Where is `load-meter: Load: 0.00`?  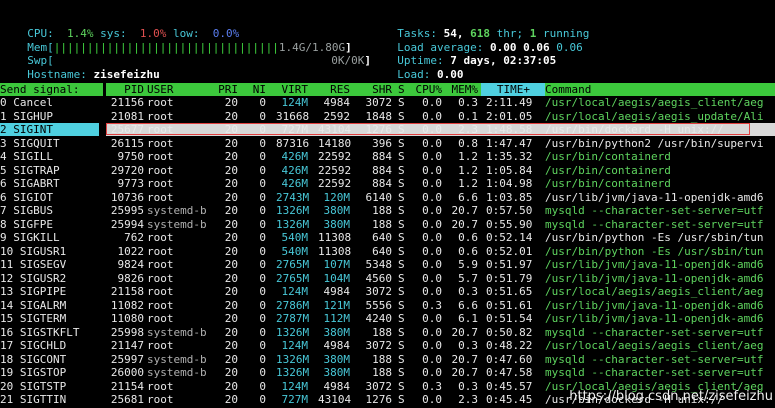 load-meter: Load: 0.00 is located at coordinates (423, 68).